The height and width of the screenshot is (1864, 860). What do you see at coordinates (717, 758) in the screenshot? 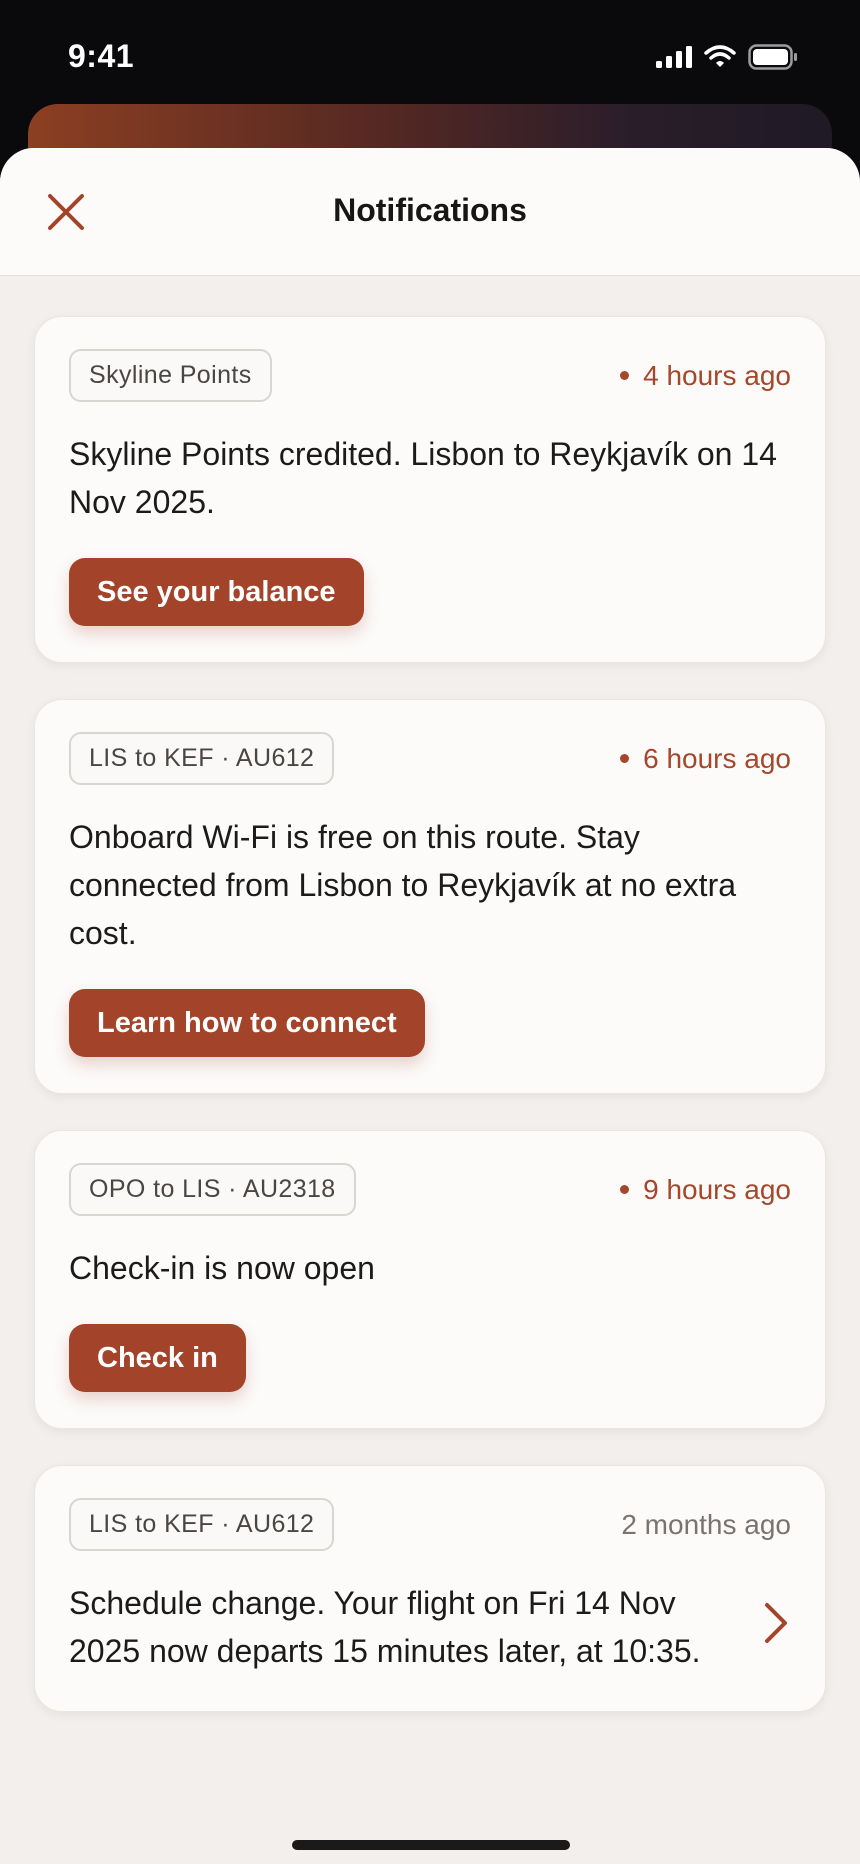
I see `notification-time-label: 6 hours ago` at bounding box center [717, 758].